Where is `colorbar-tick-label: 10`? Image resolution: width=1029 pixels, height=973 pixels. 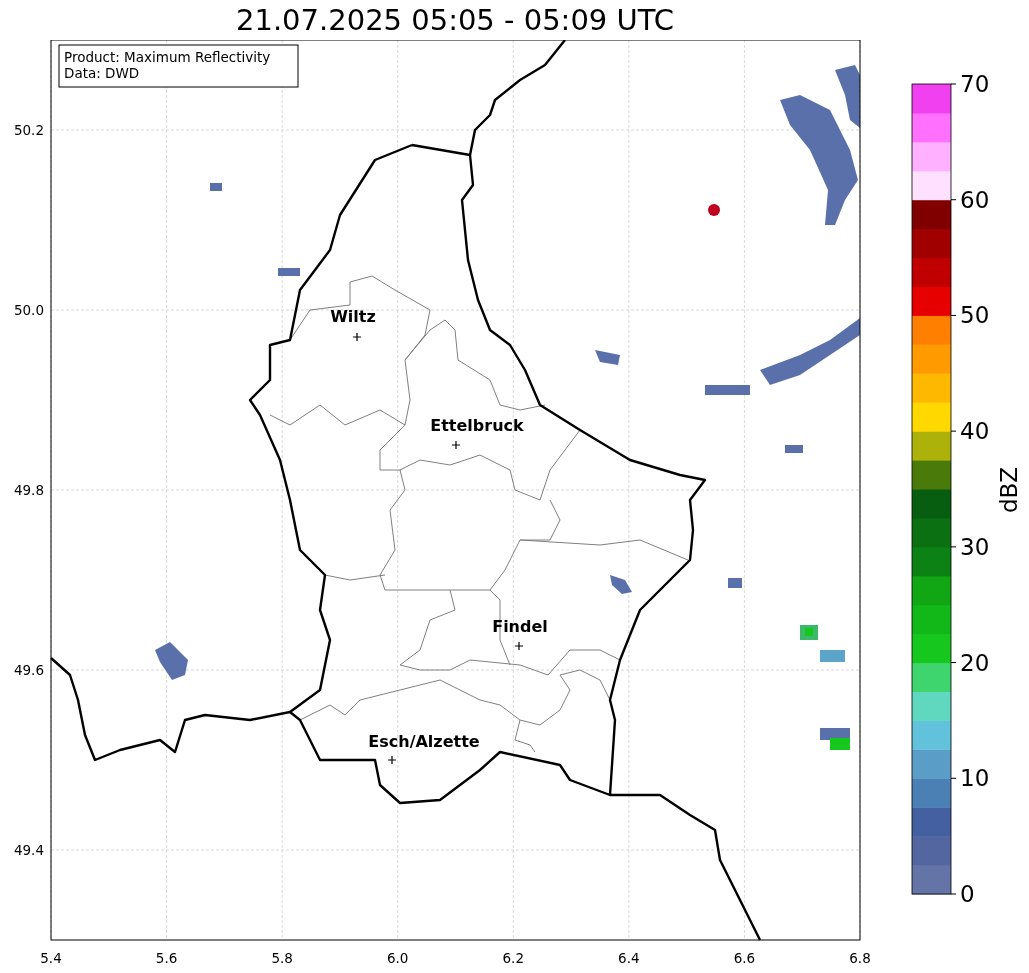 colorbar-tick-label: 10 is located at coordinates (975, 778).